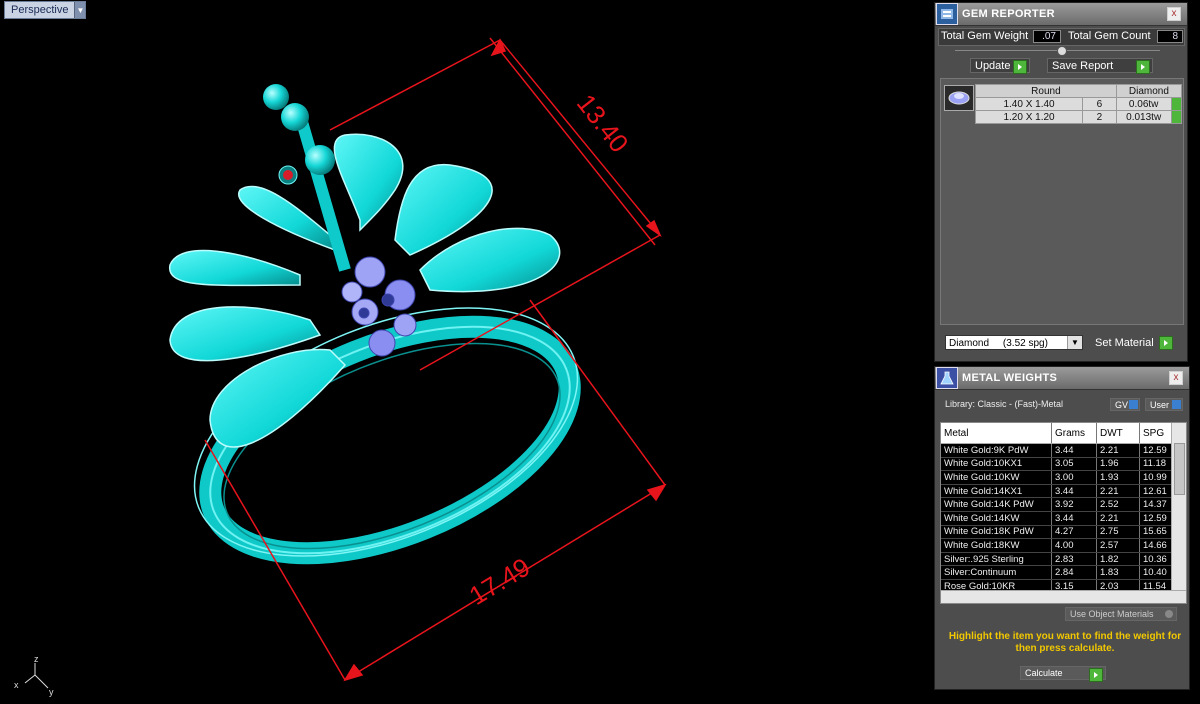  I want to click on metal-dwt: 2.57, so click(1118, 545).